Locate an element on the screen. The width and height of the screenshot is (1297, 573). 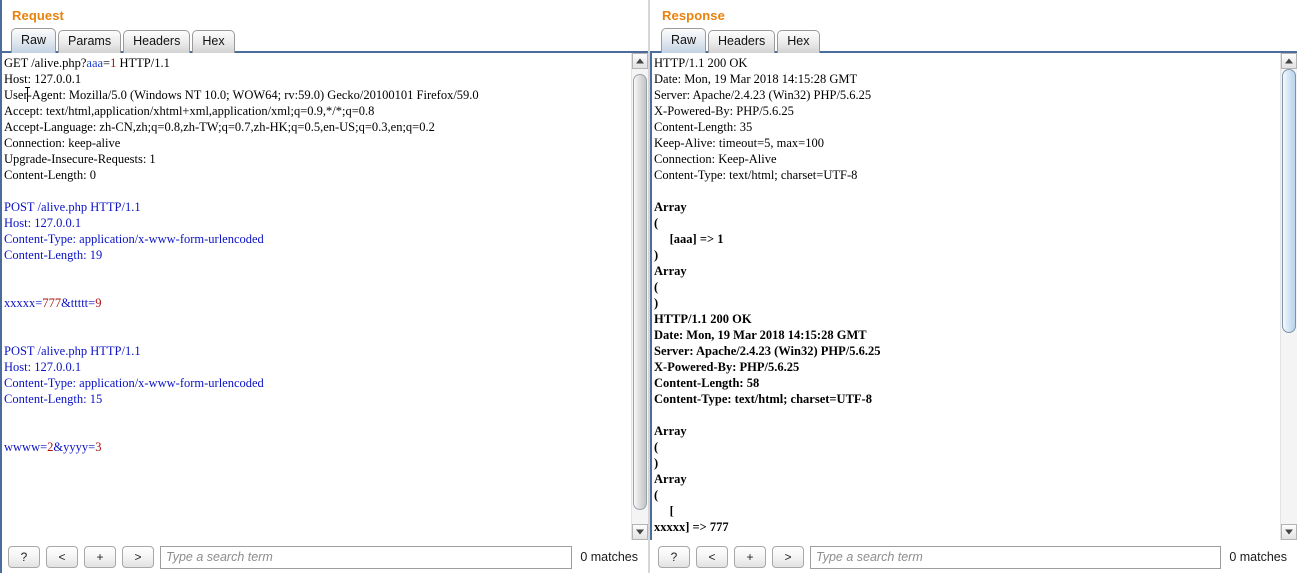
request-line-connection: Connection: keep-alive is located at coordinates (62, 143).